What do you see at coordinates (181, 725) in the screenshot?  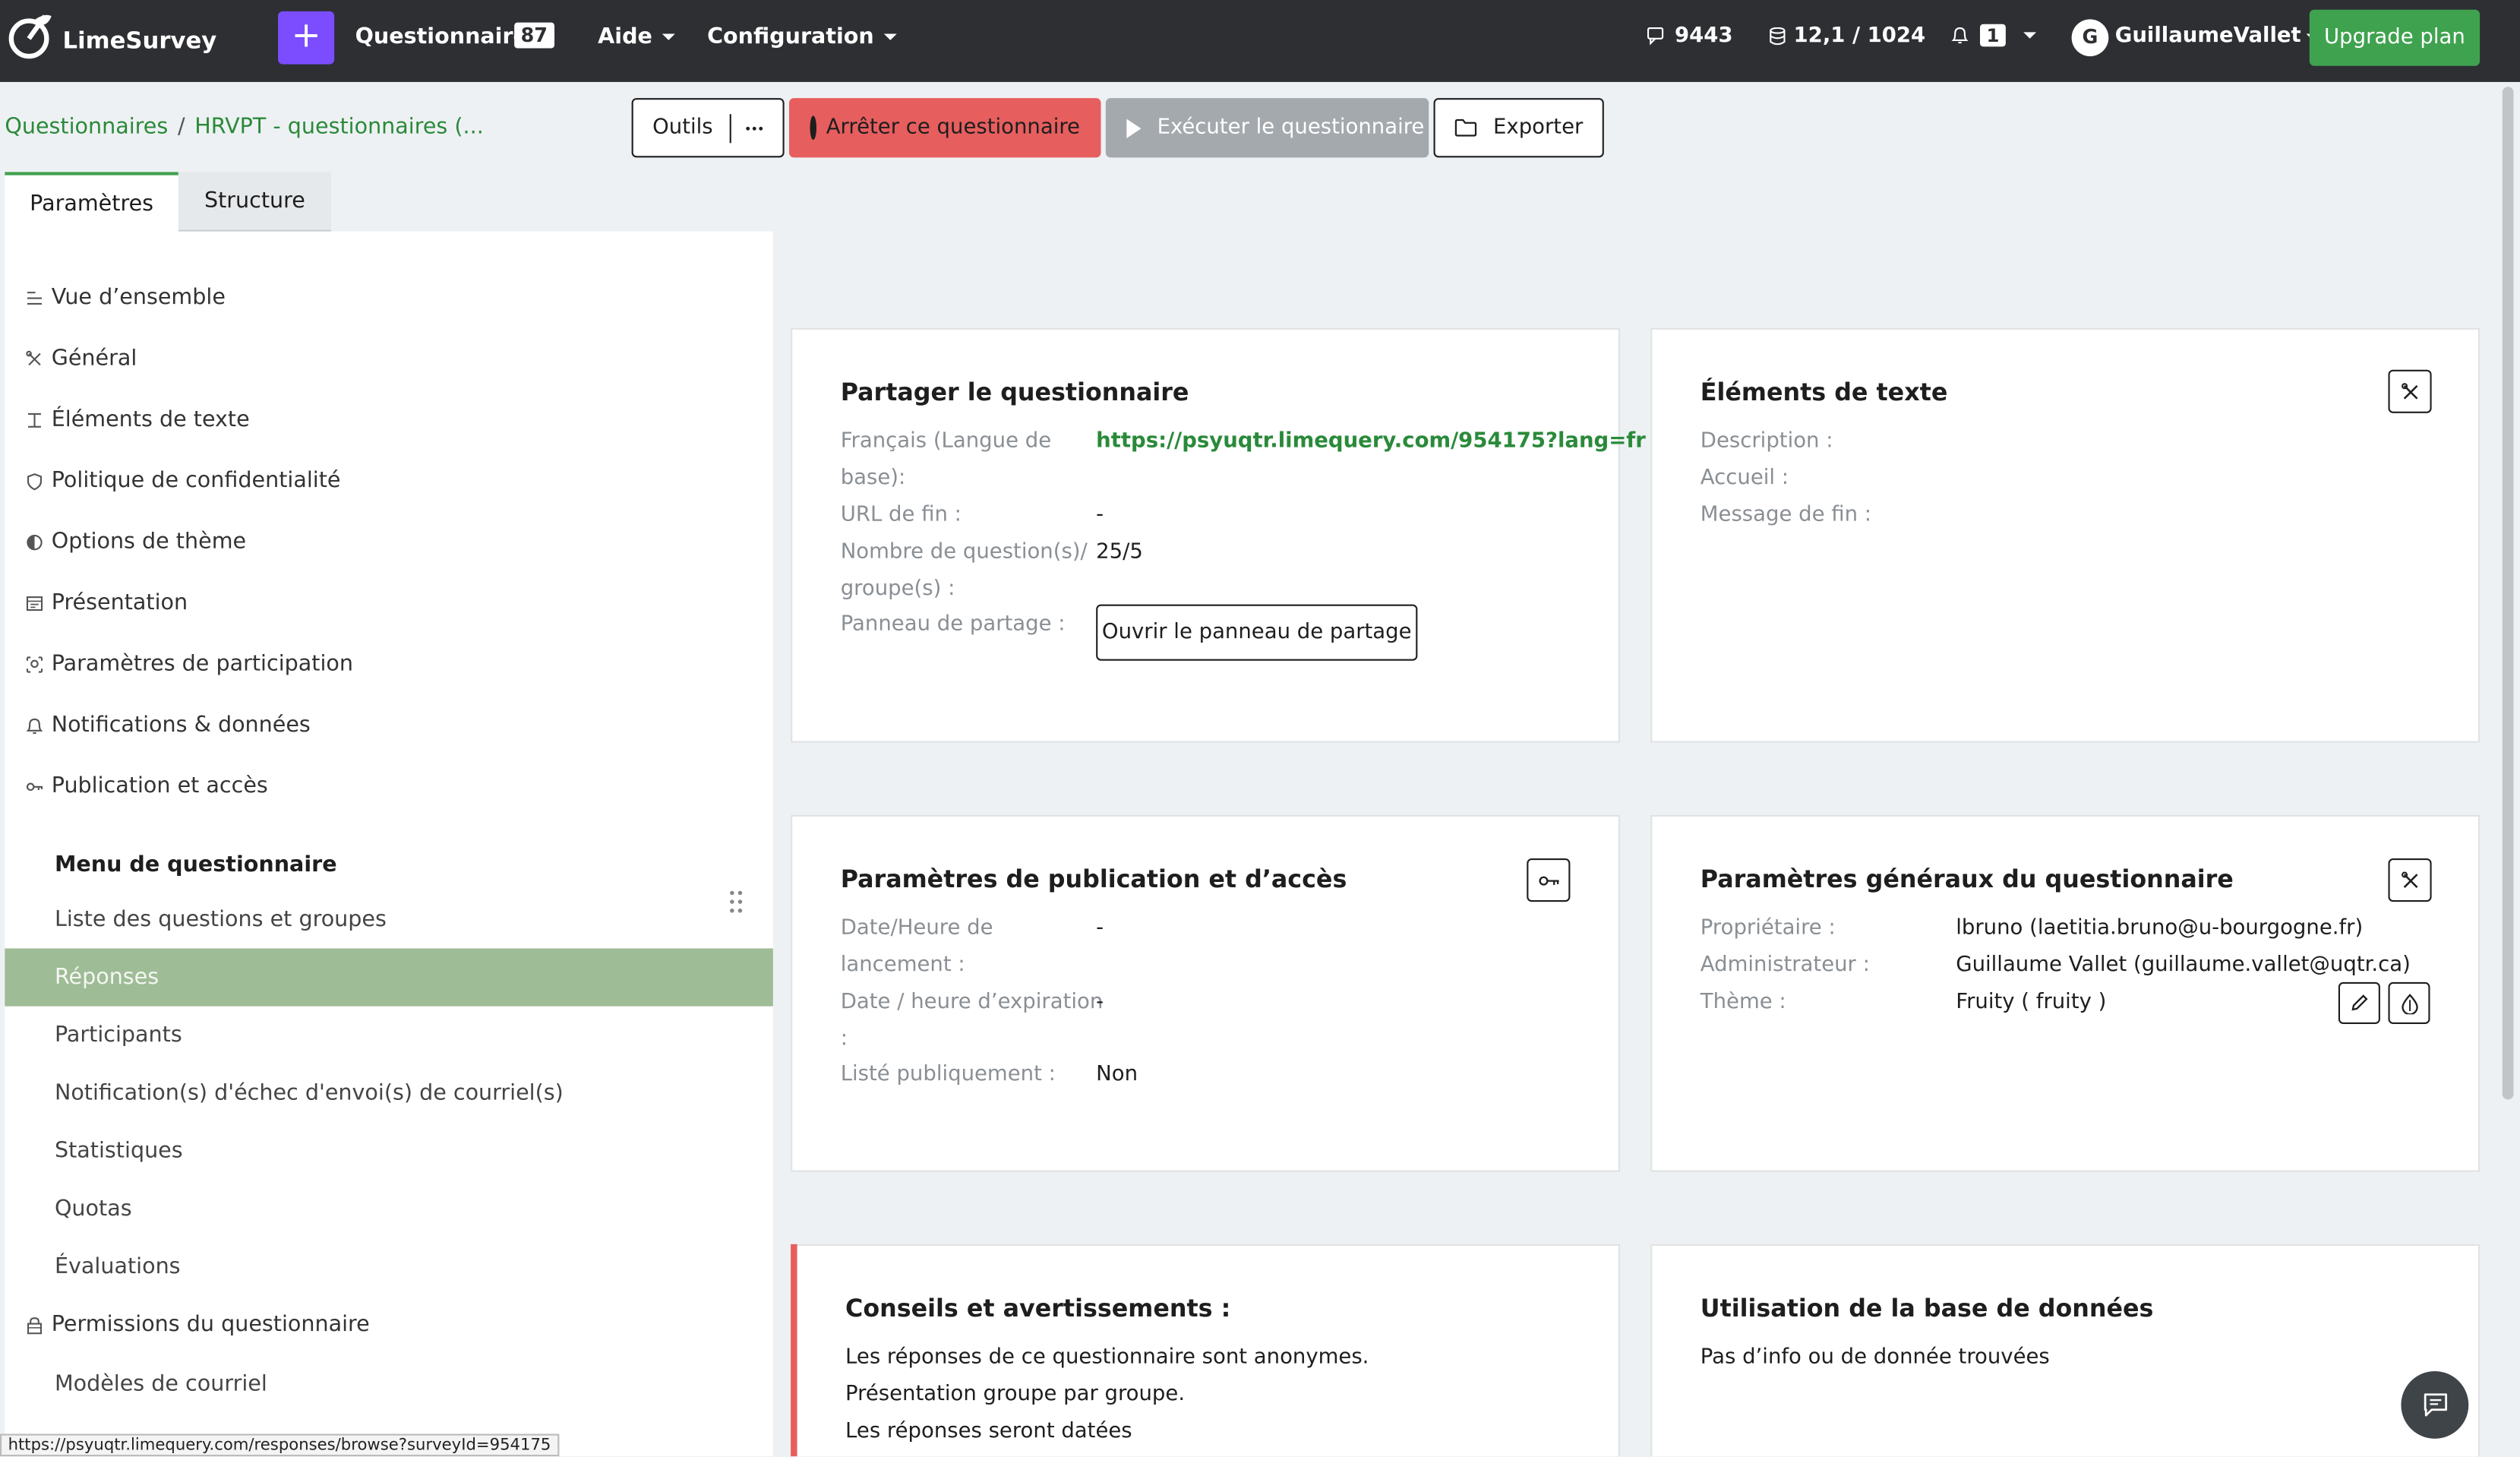 I see `sidebar-item-label: Notifications & données` at bounding box center [181, 725].